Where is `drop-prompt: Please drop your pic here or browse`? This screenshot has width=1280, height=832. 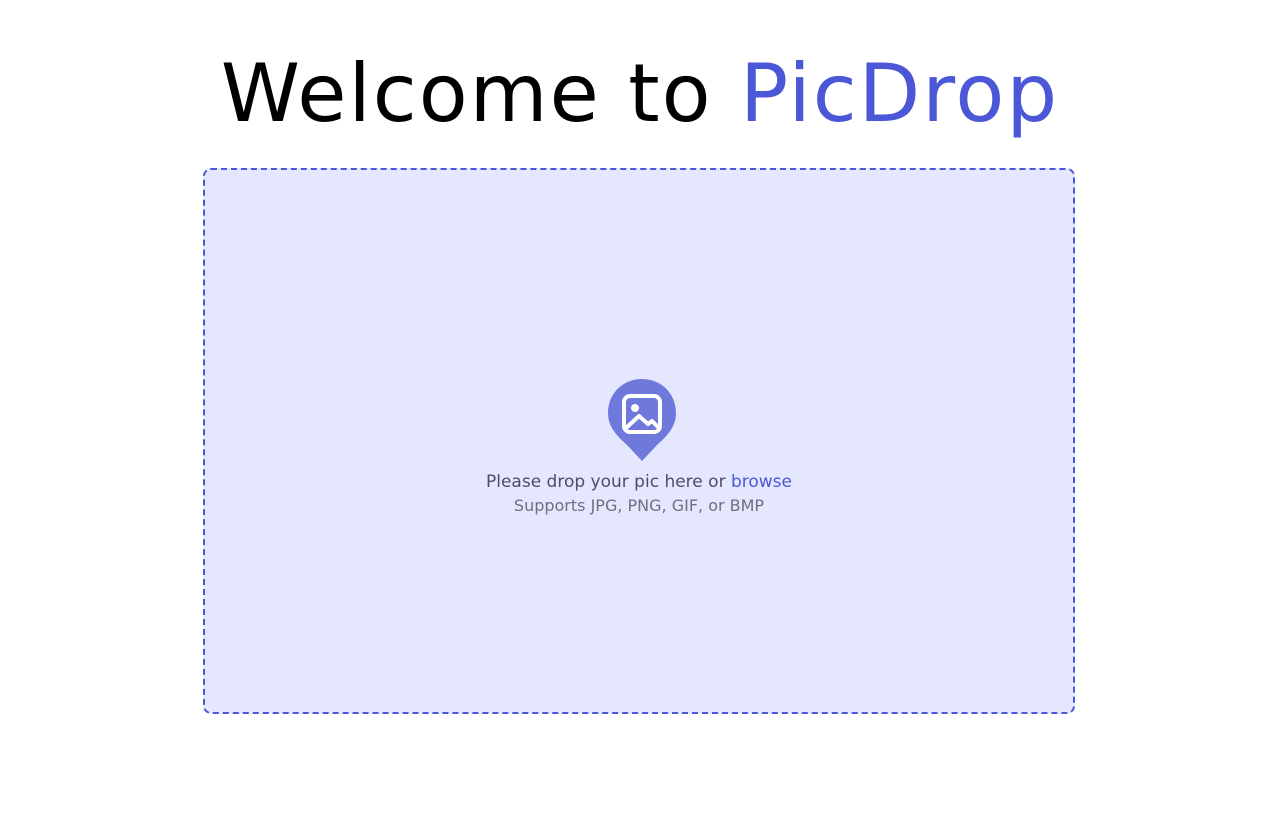
drop-prompt: Please drop your pic here or browse is located at coordinates (639, 482).